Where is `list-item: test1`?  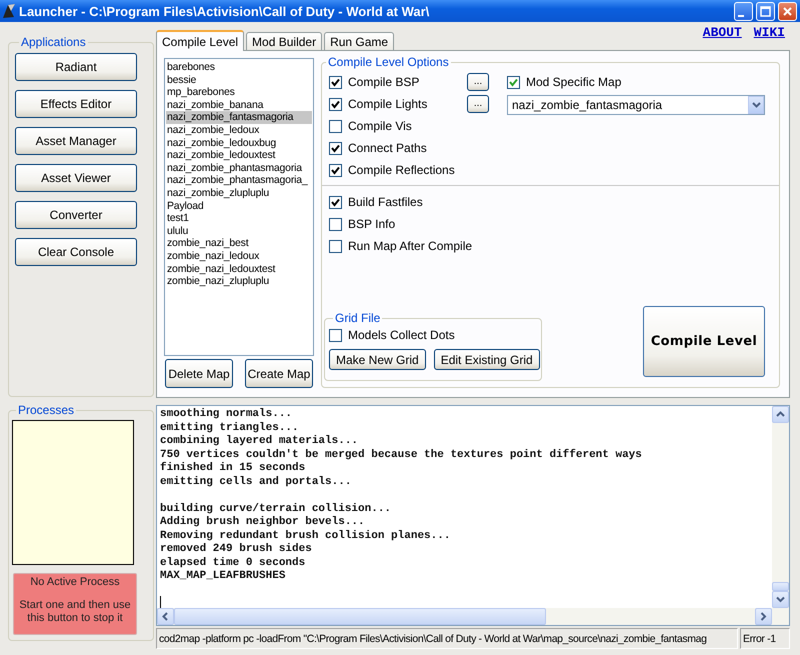
list-item: test1 is located at coordinates (239, 218).